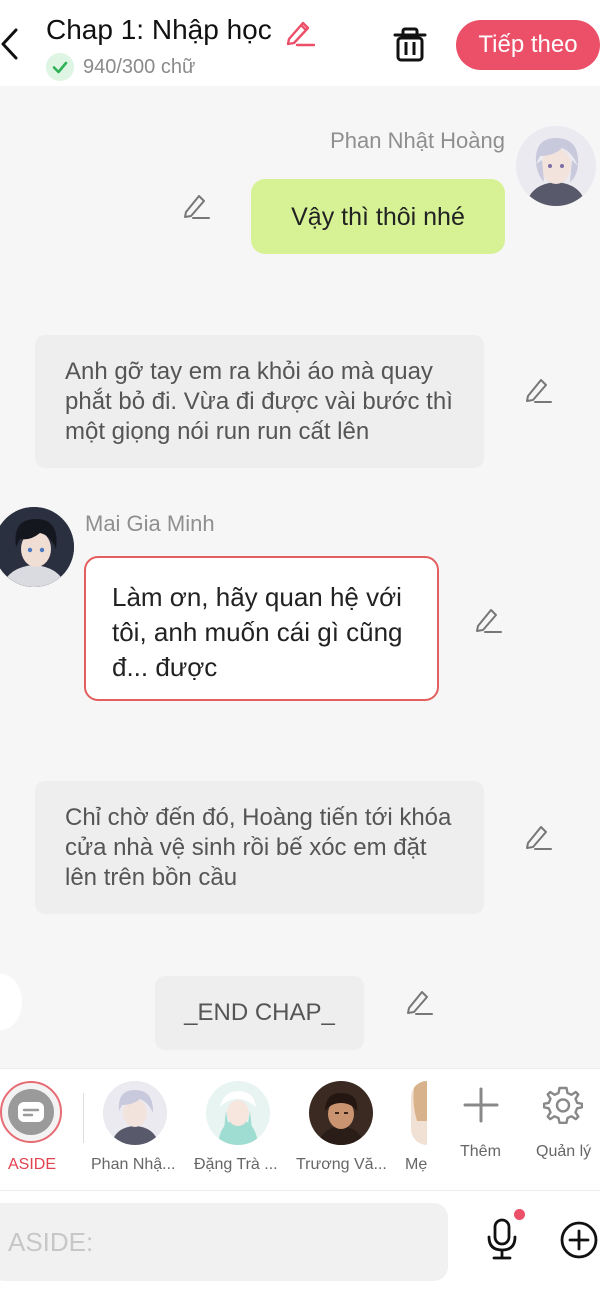  What do you see at coordinates (259, 1013) in the screenshot?
I see `end-chapter-bubble: _END CHAP_` at bounding box center [259, 1013].